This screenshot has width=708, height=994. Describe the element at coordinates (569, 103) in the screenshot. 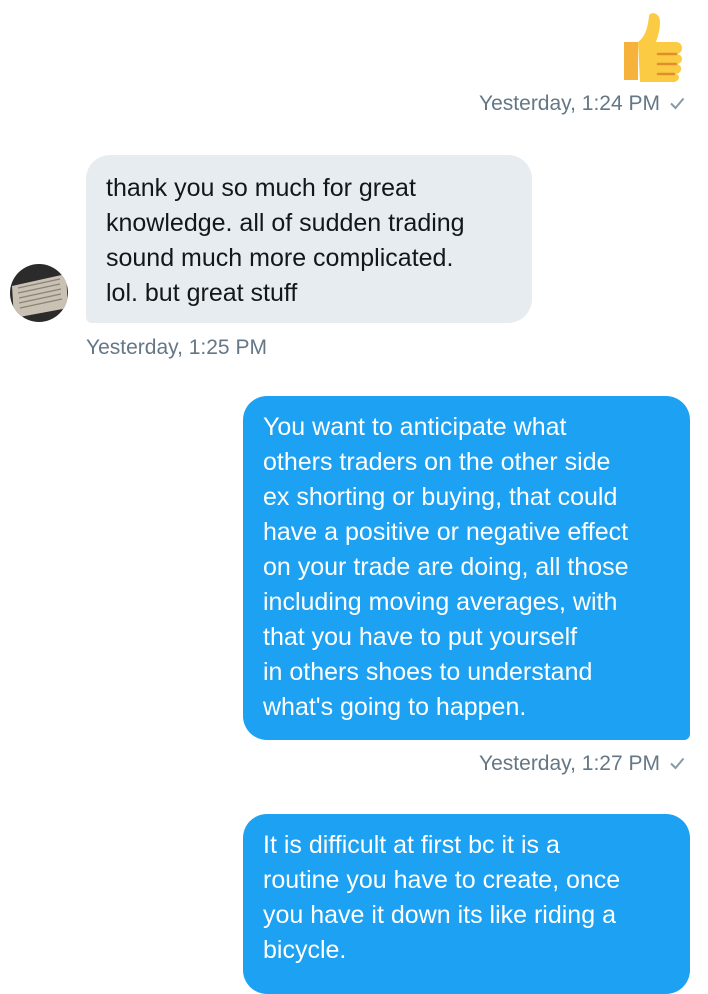

I see `timestamp-text: Yesterday, 1:24 PM` at that location.